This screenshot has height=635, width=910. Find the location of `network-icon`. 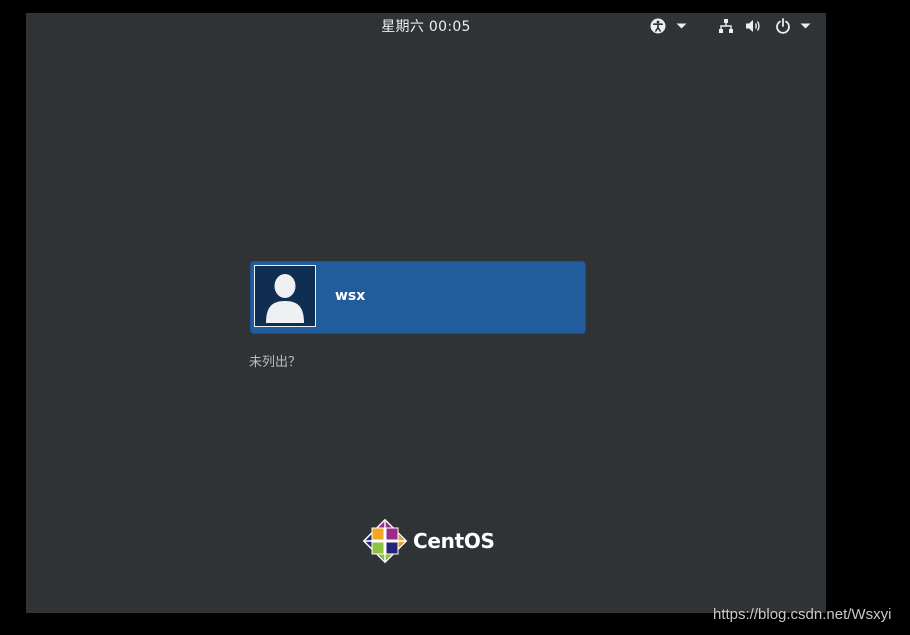

network-icon is located at coordinates (726, 26).